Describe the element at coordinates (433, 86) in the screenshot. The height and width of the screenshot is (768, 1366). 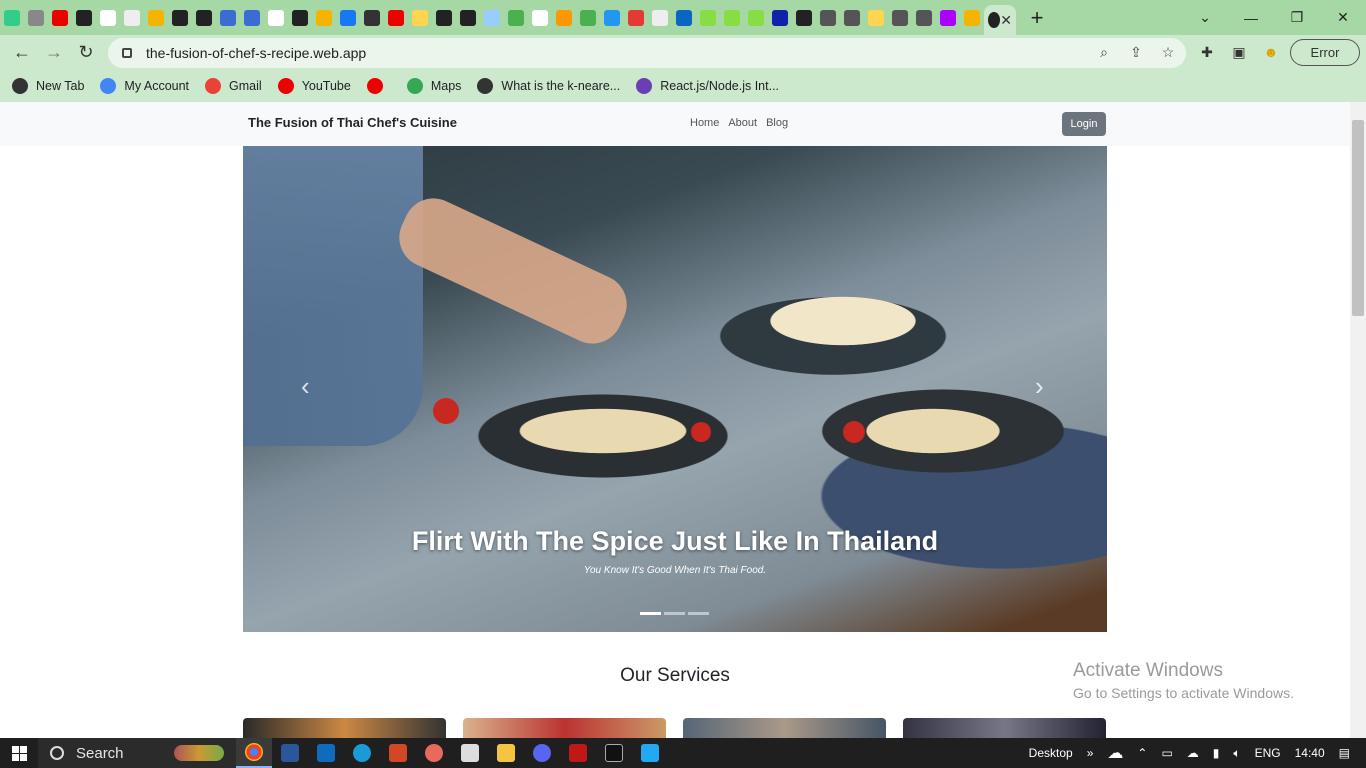
I see `bookmark-5: Maps` at that location.